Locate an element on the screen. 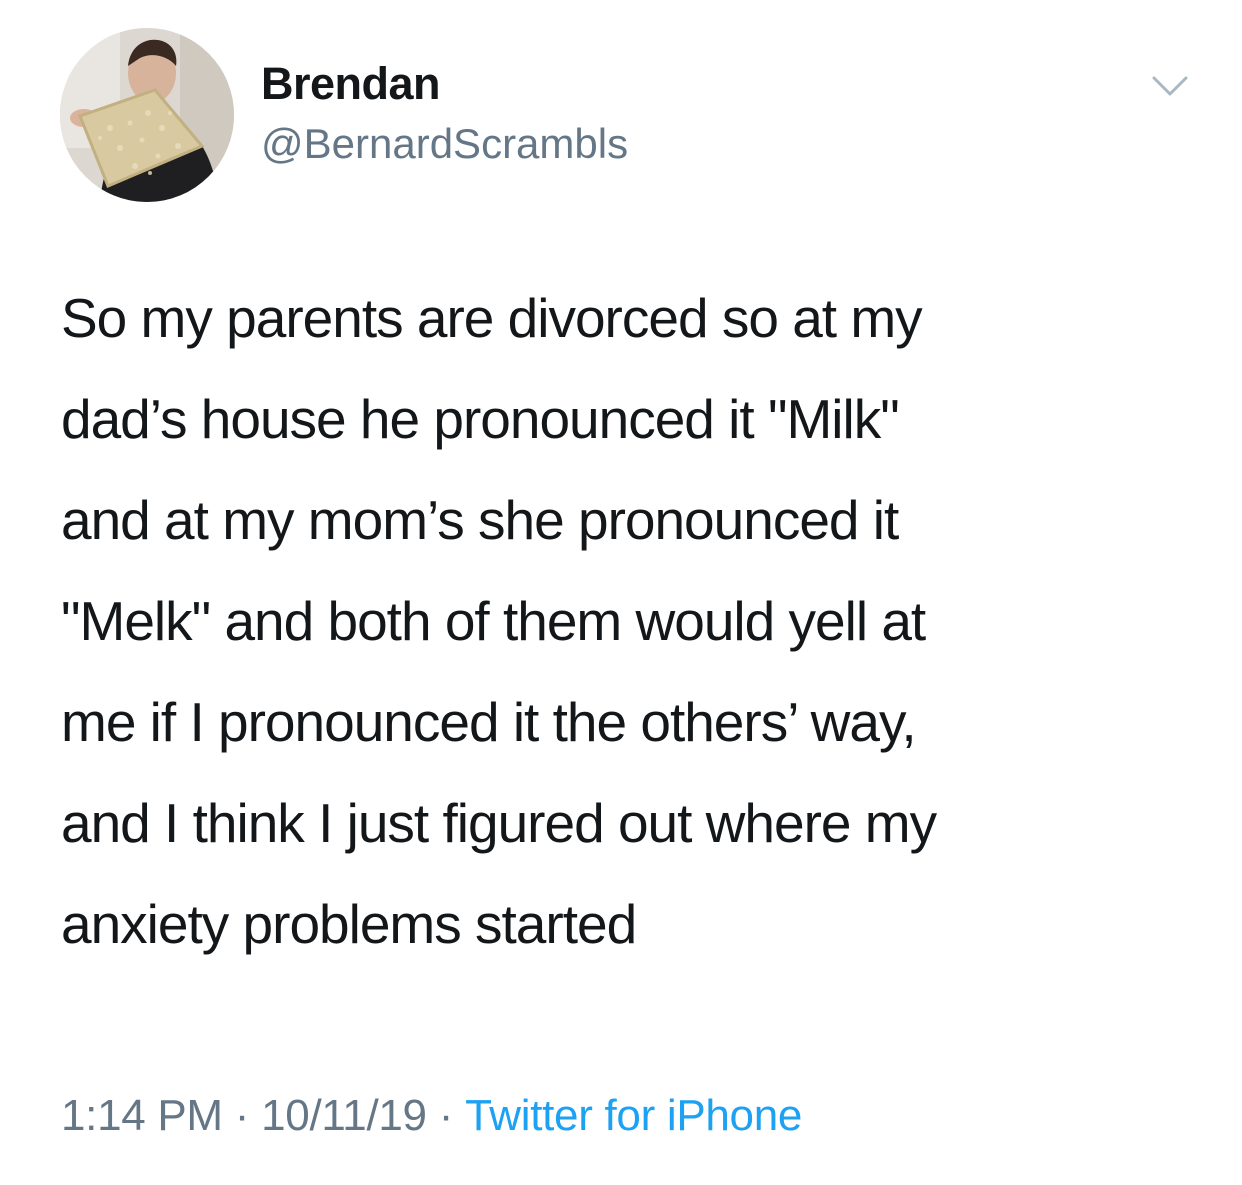 The height and width of the screenshot is (1185, 1242). tweet-meta: 1:14 PM · 10/11/19 · Twitter for iPhone is located at coordinates (431, 1116).